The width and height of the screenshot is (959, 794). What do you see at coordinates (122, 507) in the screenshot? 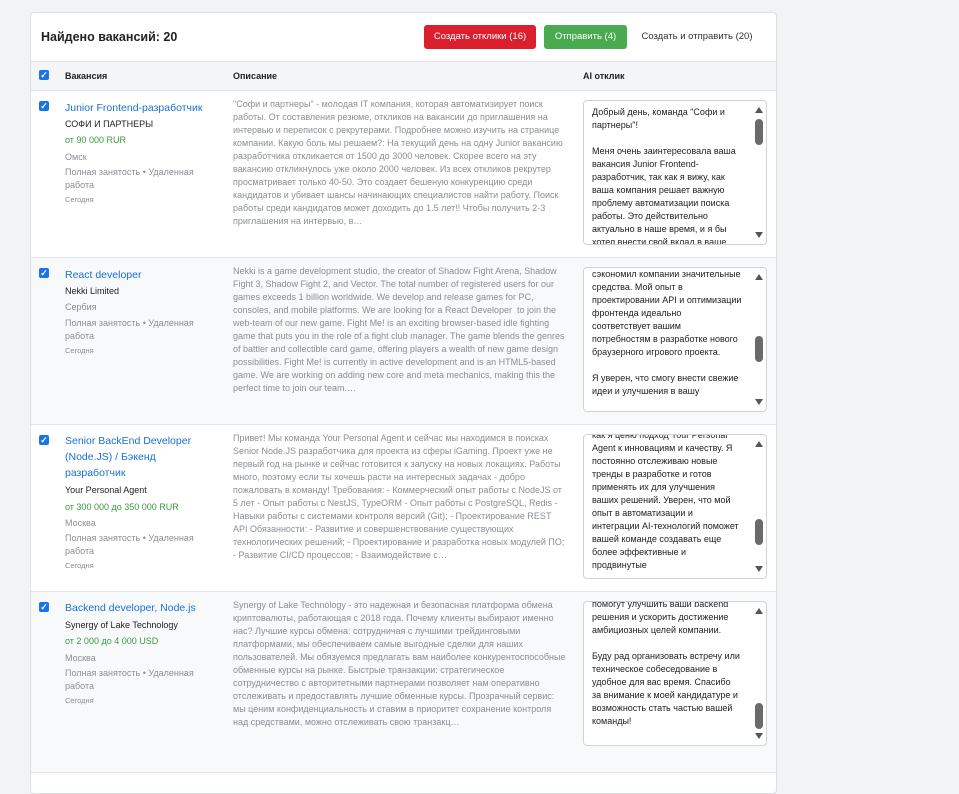
I see `salary: от 300 000 до 350 000 RUR` at bounding box center [122, 507].